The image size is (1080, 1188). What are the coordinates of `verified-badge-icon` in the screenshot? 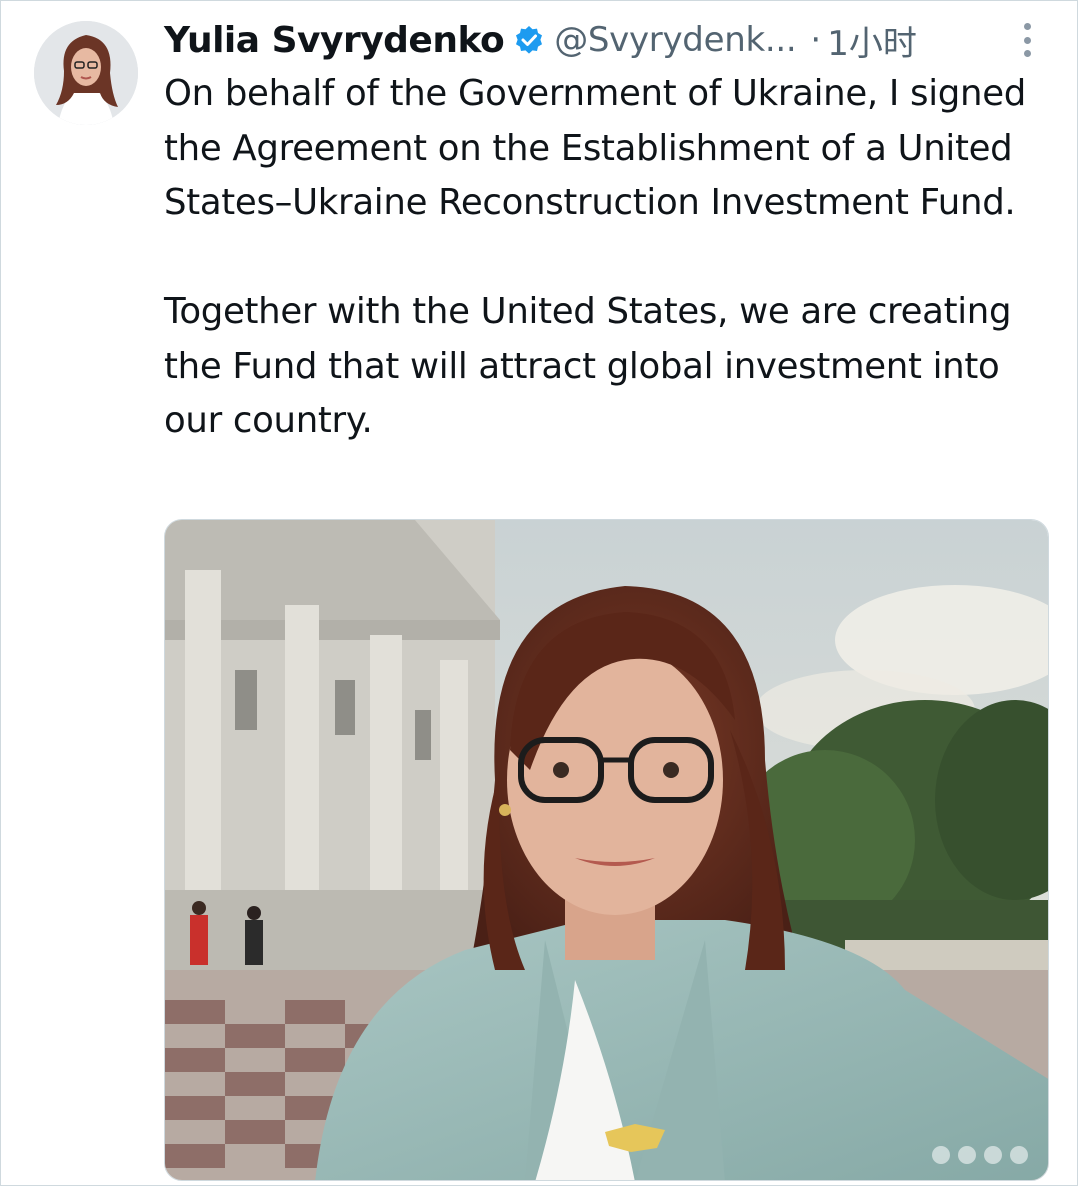 It's located at (529, 40).